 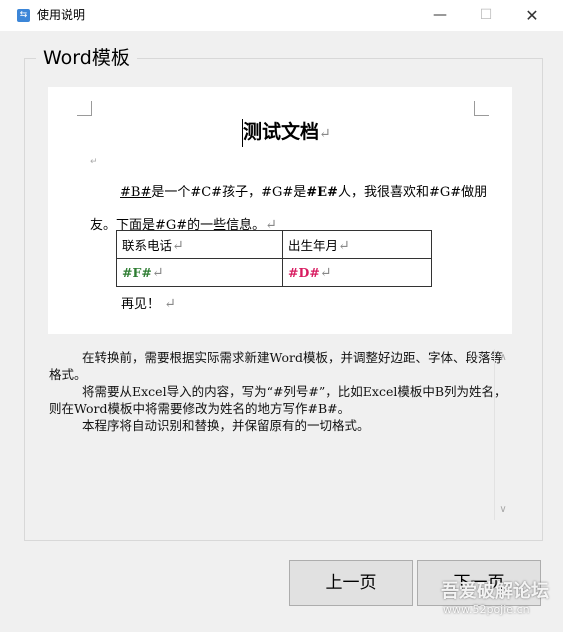 I want to click on table-value-cell: #D#↵, so click(x=357, y=272).